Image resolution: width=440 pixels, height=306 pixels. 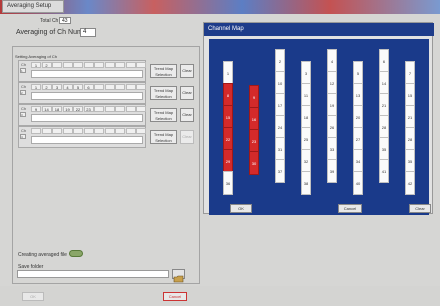 What do you see at coordinates (67, 109) in the screenshot?
I see `ch-cell: 19` at bounding box center [67, 109].